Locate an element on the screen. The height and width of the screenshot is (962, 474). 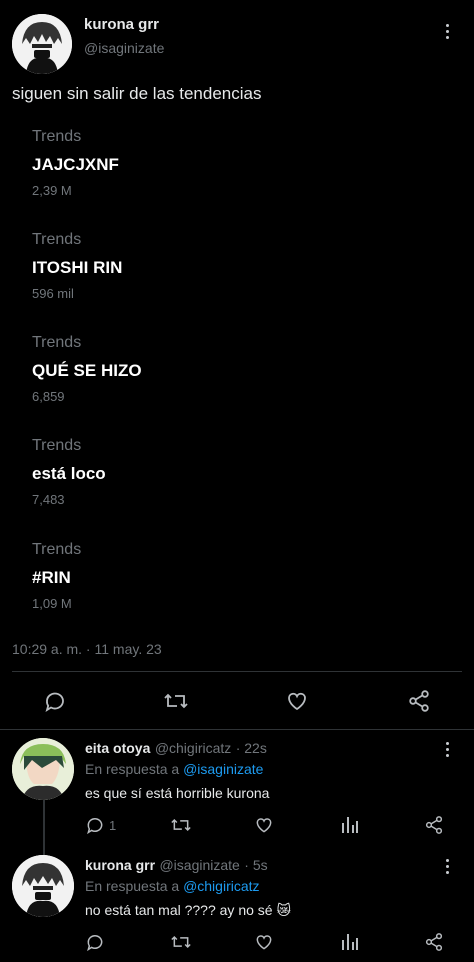
trend-item: Trends ITOSHI RIN 596 mil is located at coordinates (232, 266).